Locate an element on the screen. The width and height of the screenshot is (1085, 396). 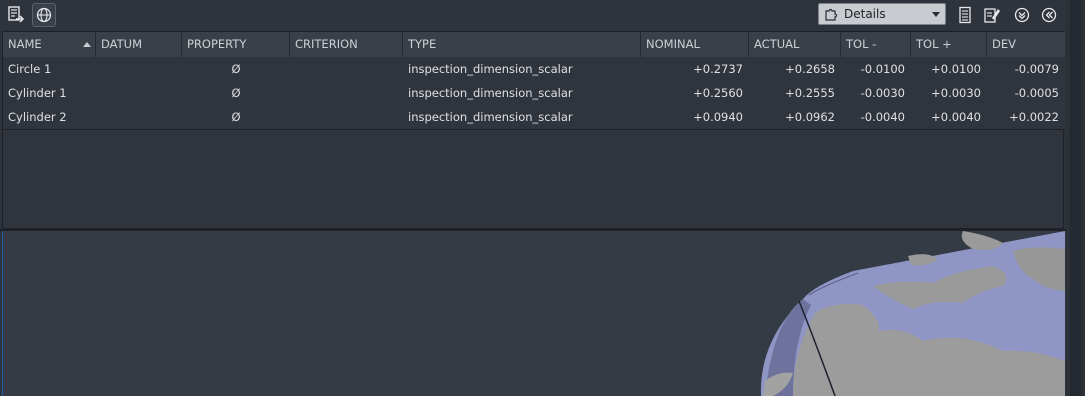
cell-tol-minus: -0.0030 is located at coordinates (882, 93).